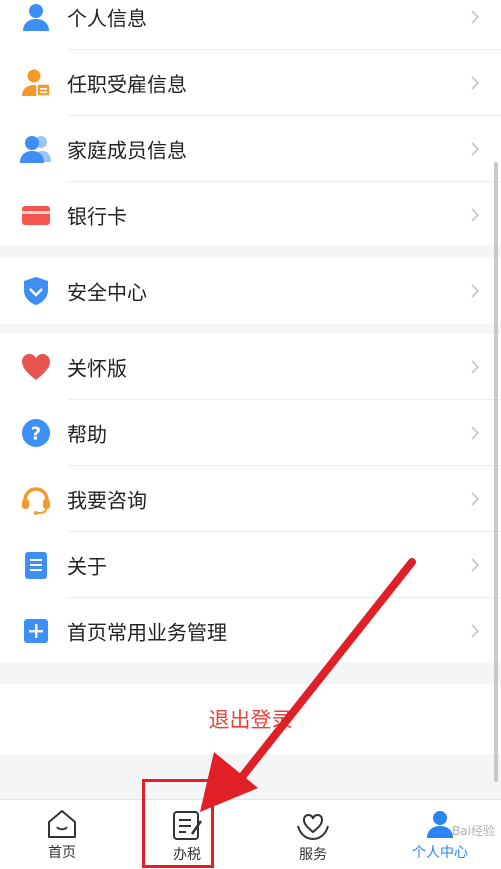 This screenshot has height=869, width=501. Describe the element at coordinates (473, 831) in the screenshot. I see `watermark: Bai经验` at that location.